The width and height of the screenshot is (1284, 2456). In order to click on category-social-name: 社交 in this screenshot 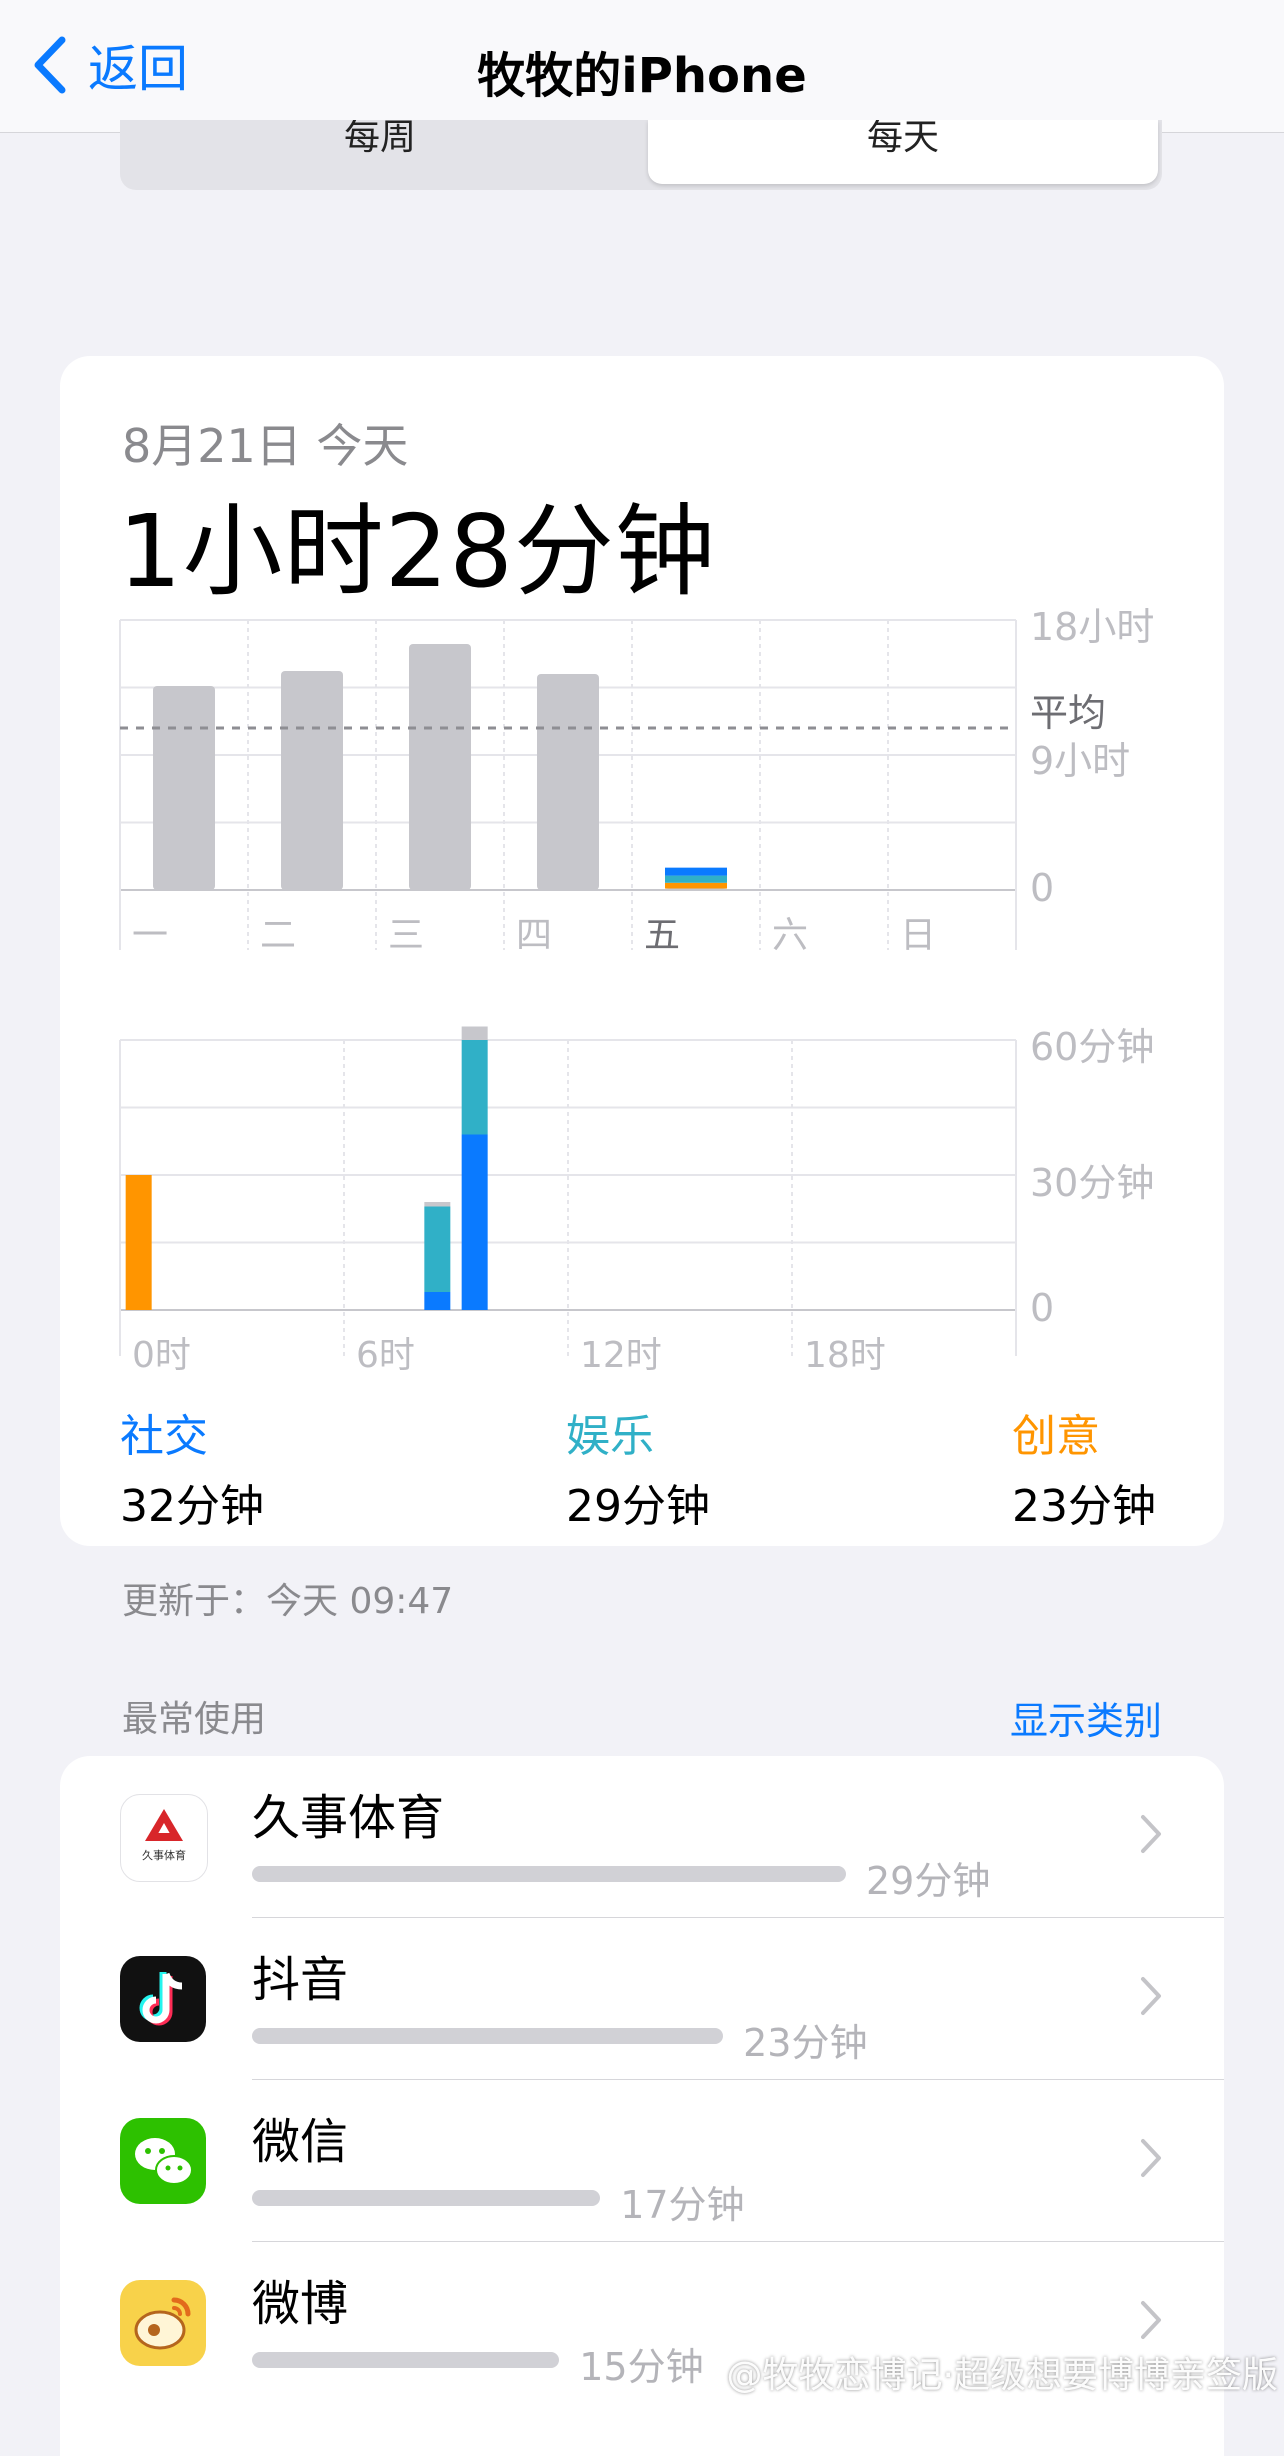, I will do `click(164, 1436)`.